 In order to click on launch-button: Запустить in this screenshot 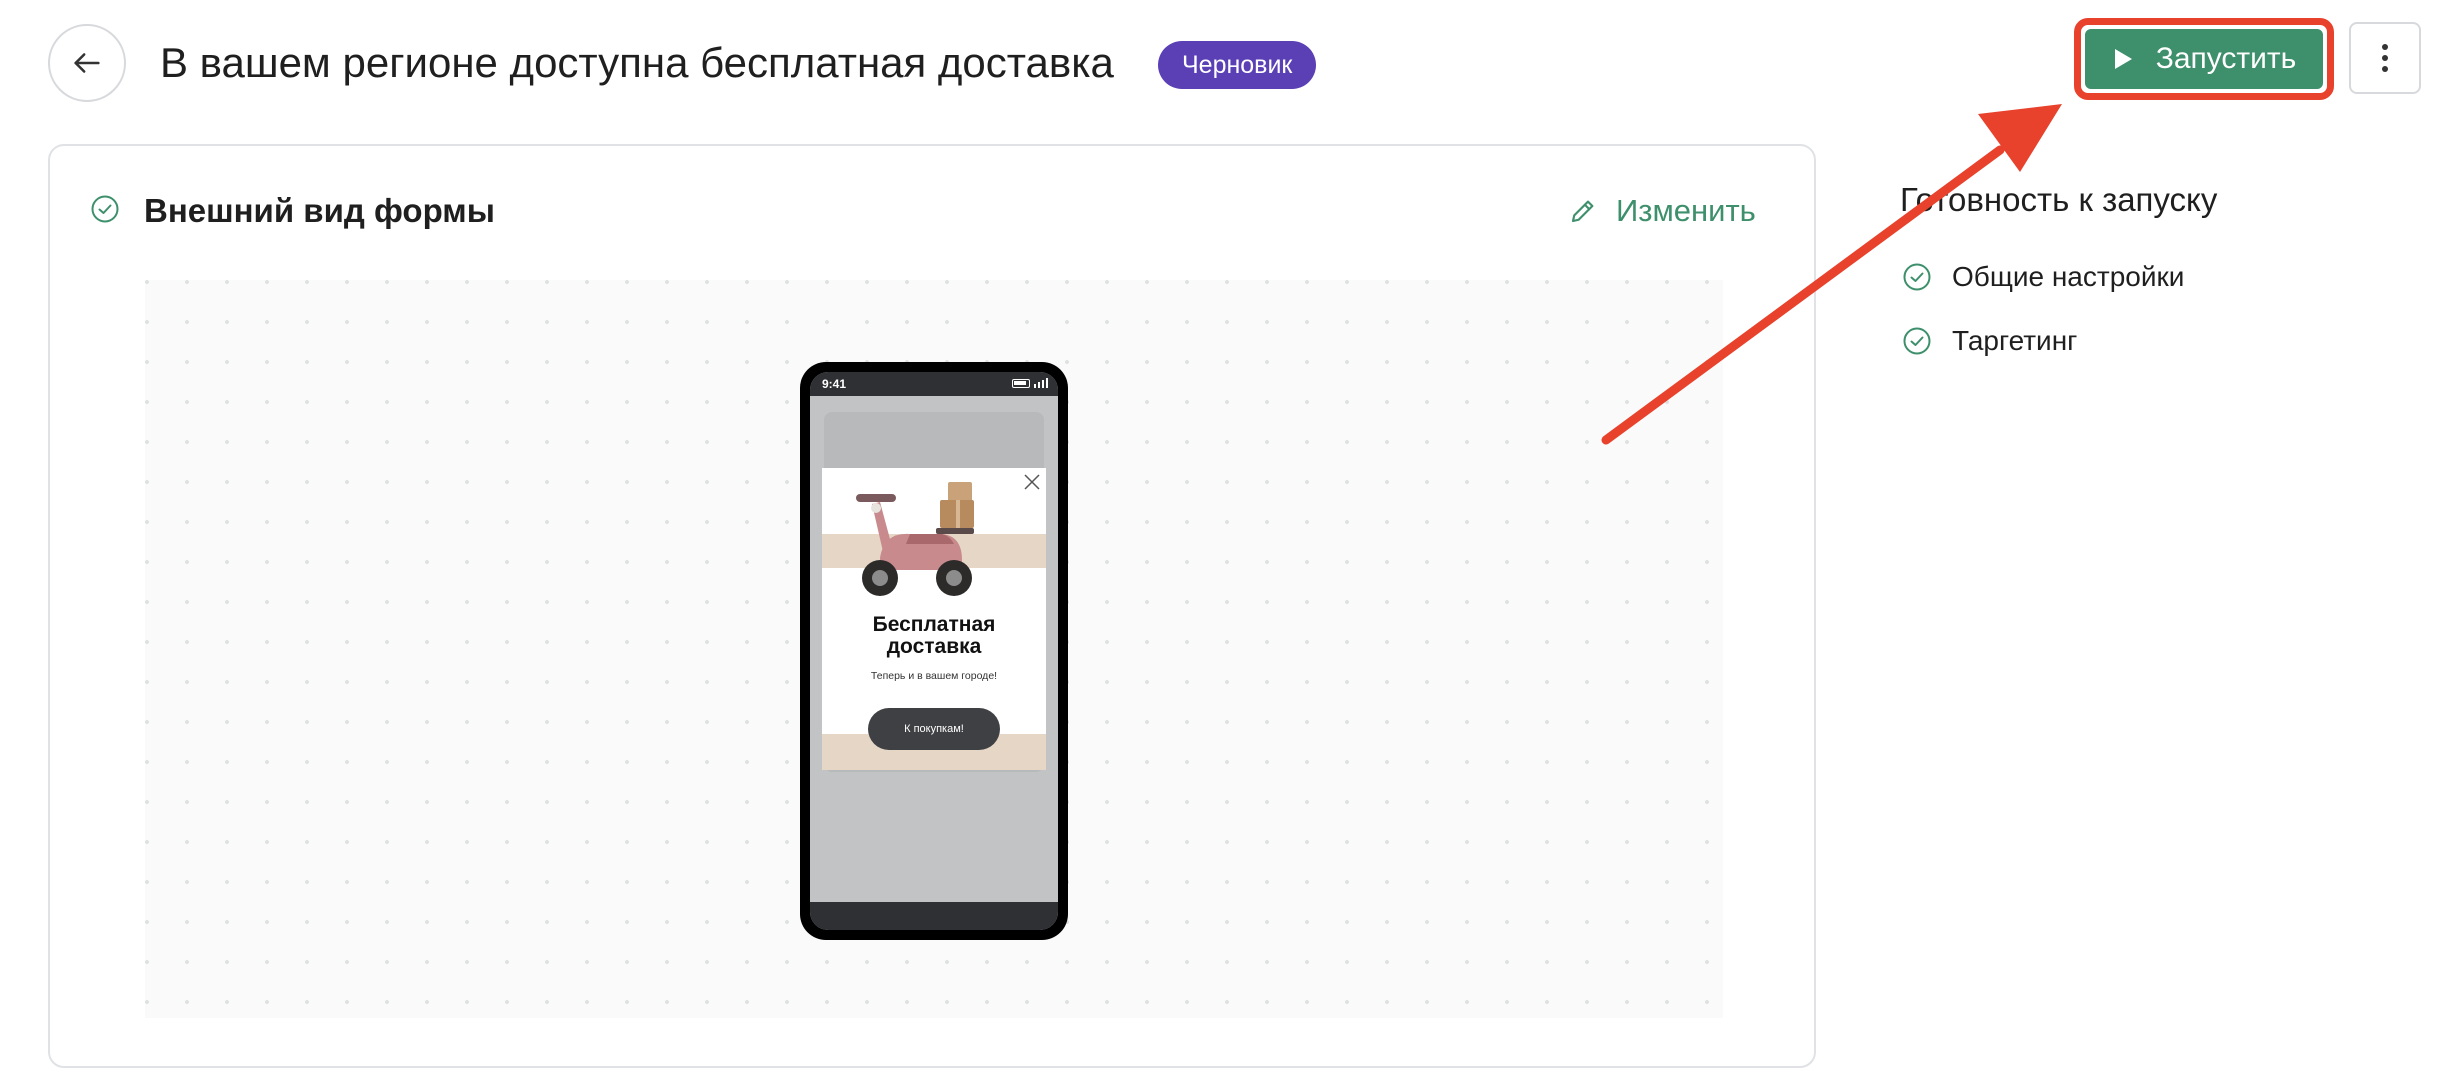, I will do `click(2204, 59)`.